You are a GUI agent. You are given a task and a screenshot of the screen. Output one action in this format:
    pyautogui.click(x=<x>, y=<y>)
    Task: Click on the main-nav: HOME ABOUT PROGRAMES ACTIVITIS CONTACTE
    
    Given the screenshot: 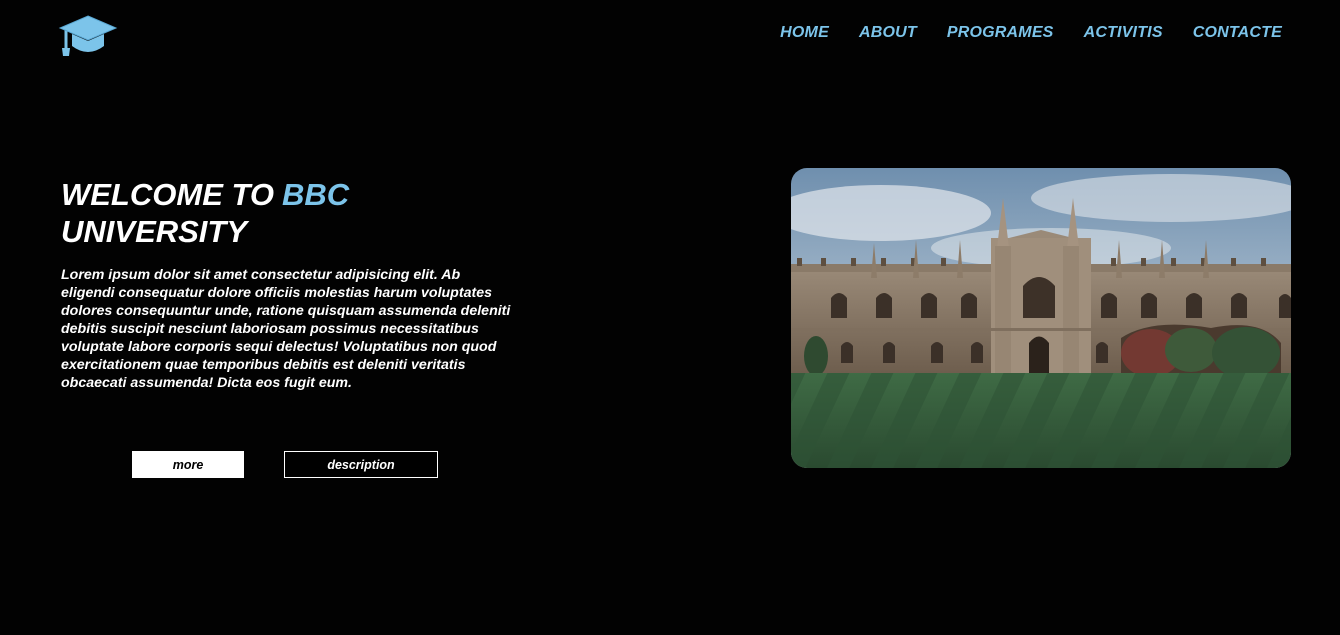 What is the action you would take?
    pyautogui.click(x=1031, y=33)
    